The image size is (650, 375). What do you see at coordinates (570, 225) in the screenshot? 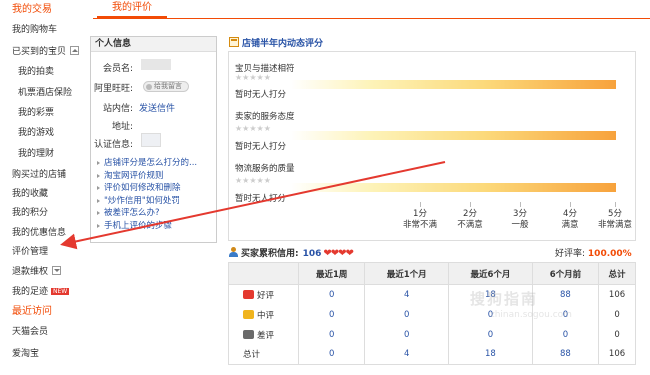
I see `scale-desc: 满意` at bounding box center [570, 225].